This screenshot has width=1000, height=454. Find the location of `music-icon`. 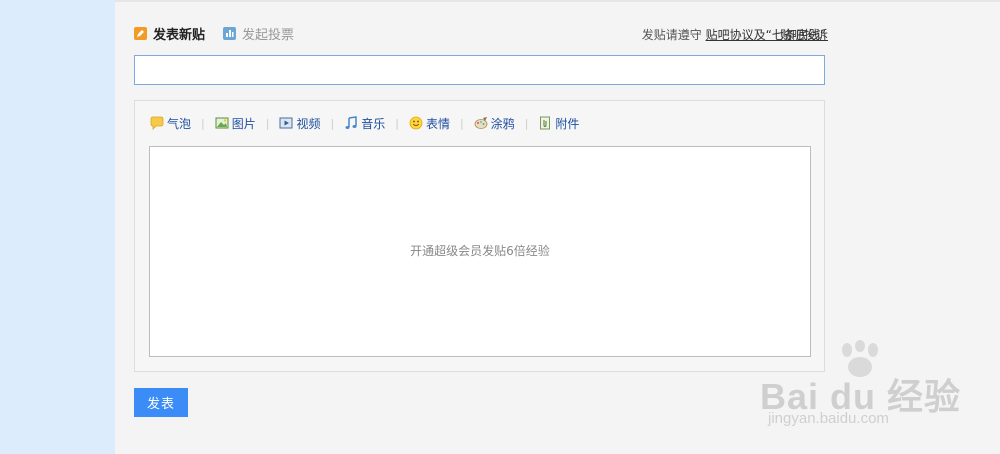

music-icon is located at coordinates (351, 122).